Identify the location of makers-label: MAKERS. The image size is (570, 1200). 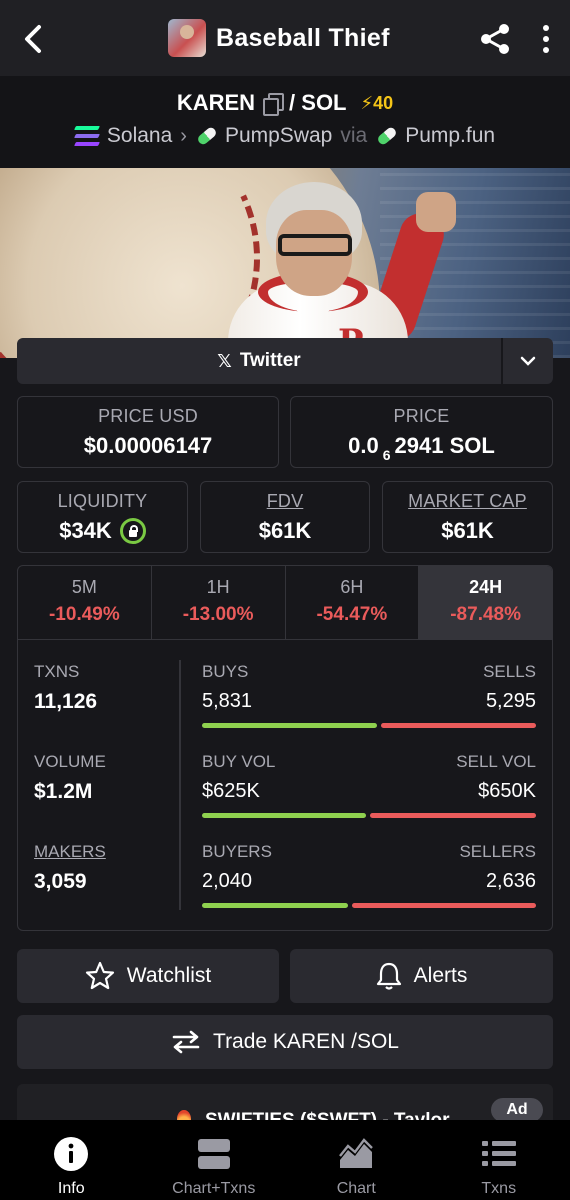
(104, 852).